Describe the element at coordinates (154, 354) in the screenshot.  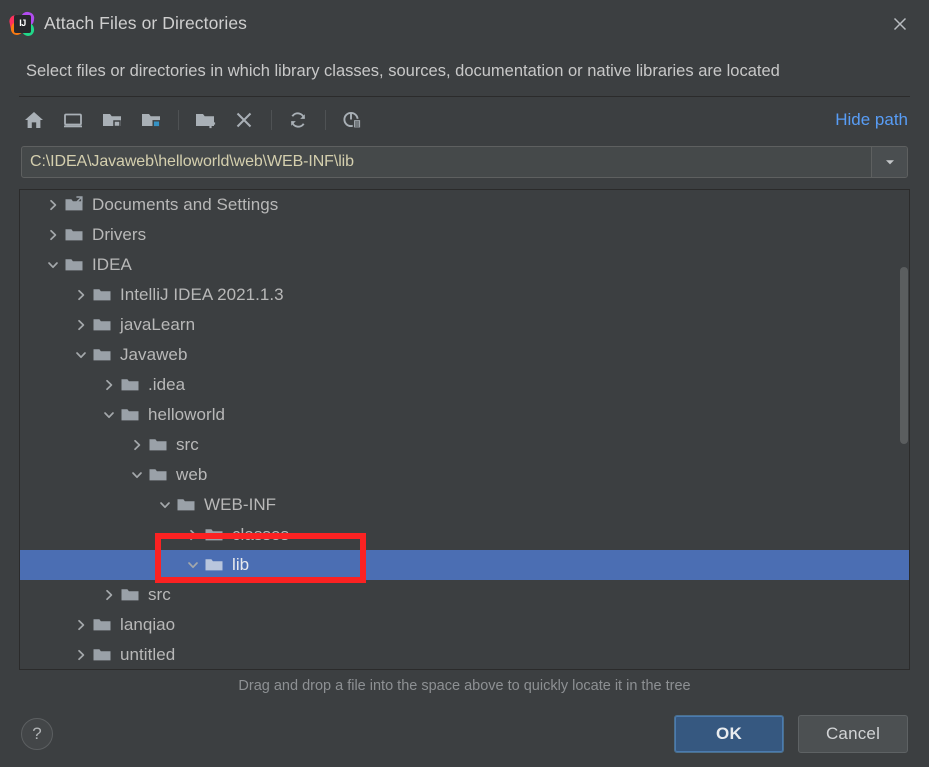
I see `tree-row-label: Javaweb` at that location.